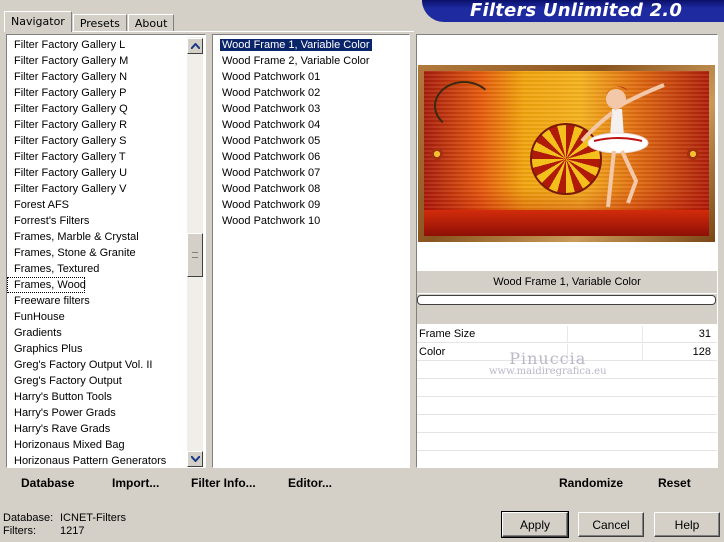 Image resolution: width=724 pixels, height=542 pixels. What do you see at coordinates (271, 189) in the screenshot?
I see `filter-item-label: Wood Patchwork 08` at bounding box center [271, 189].